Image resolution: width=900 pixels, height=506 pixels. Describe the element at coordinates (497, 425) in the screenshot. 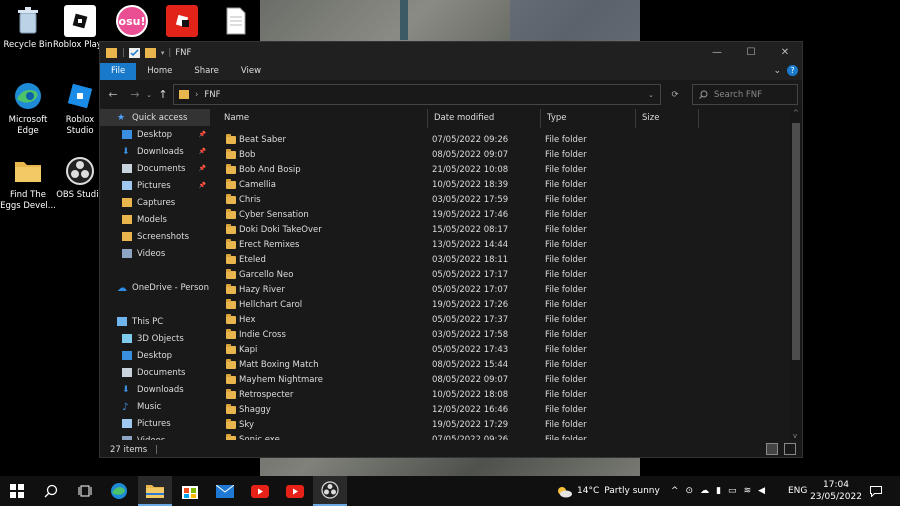

I see `file-row: Sky 19/05/2022 17:29 File folder` at that location.